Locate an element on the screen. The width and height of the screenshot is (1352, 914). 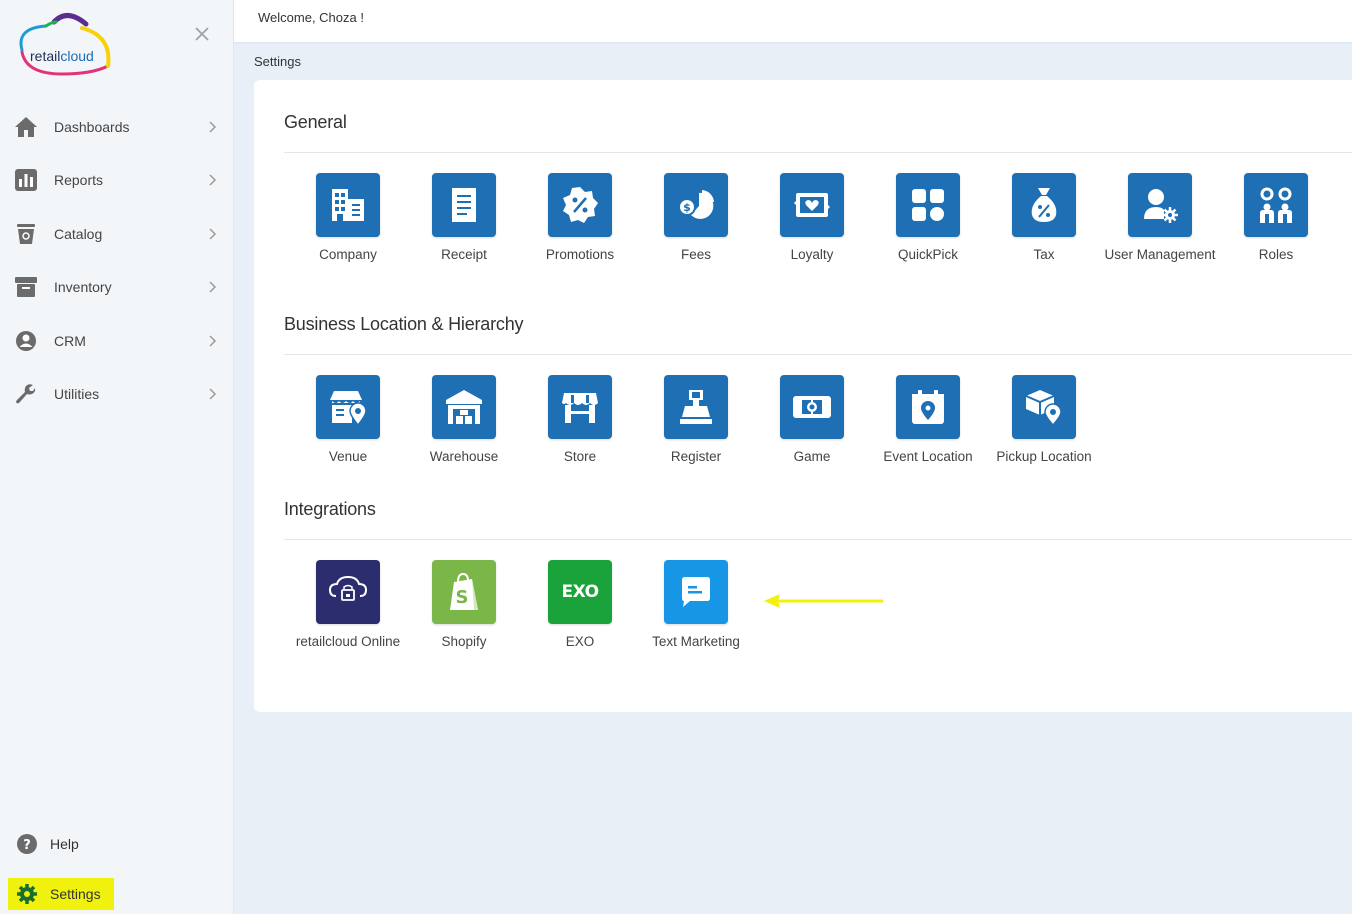
event-location-icon is located at coordinates (928, 407).